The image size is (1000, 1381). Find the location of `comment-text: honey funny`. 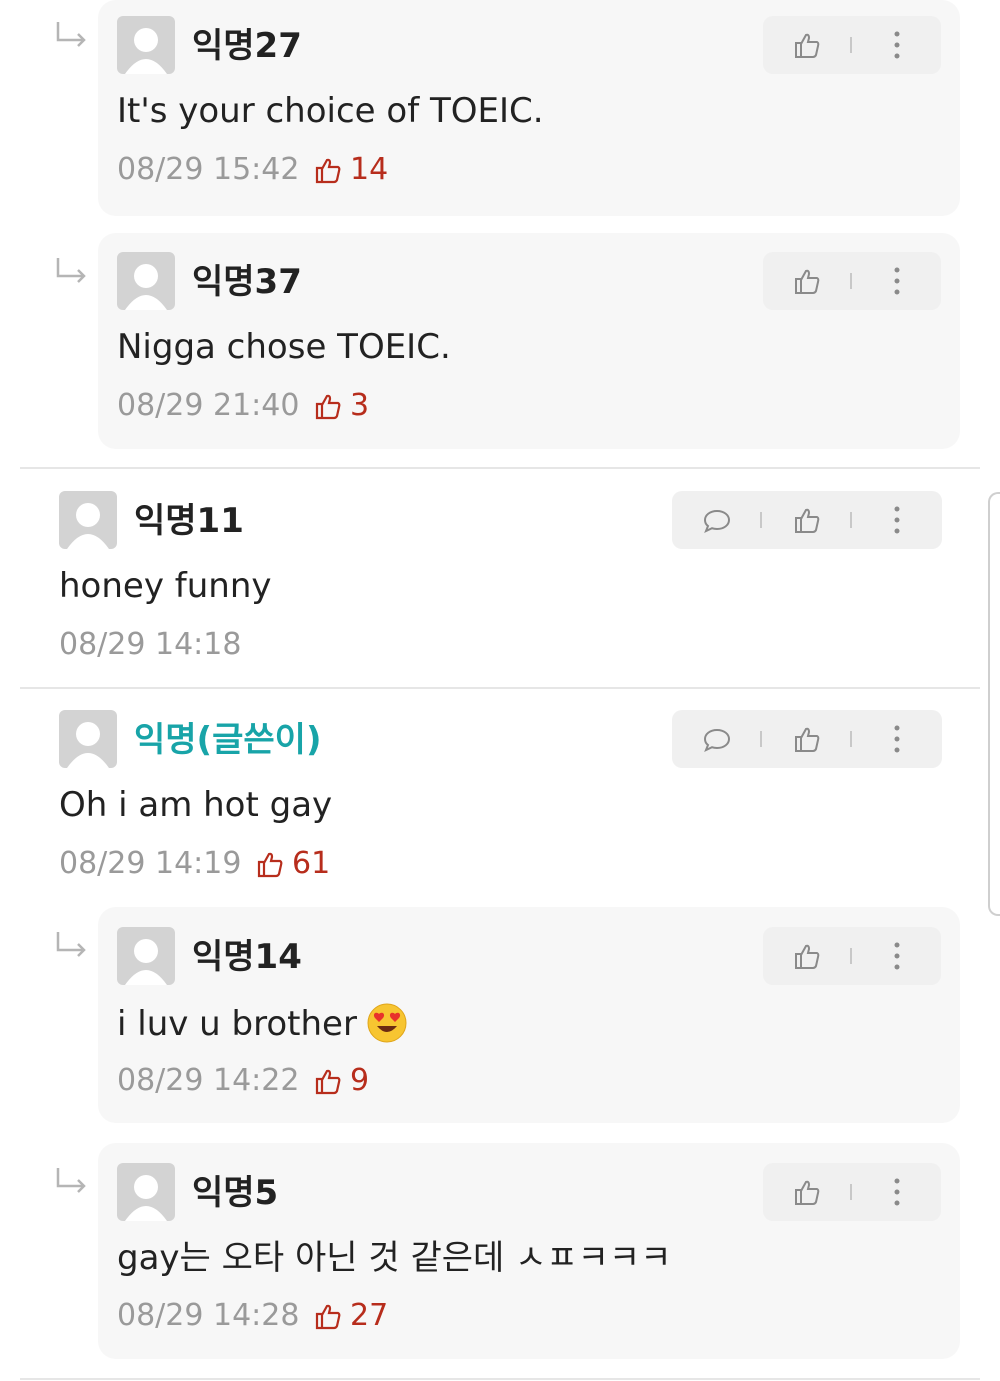

comment-text: honey funny is located at coordinates (165, 586).